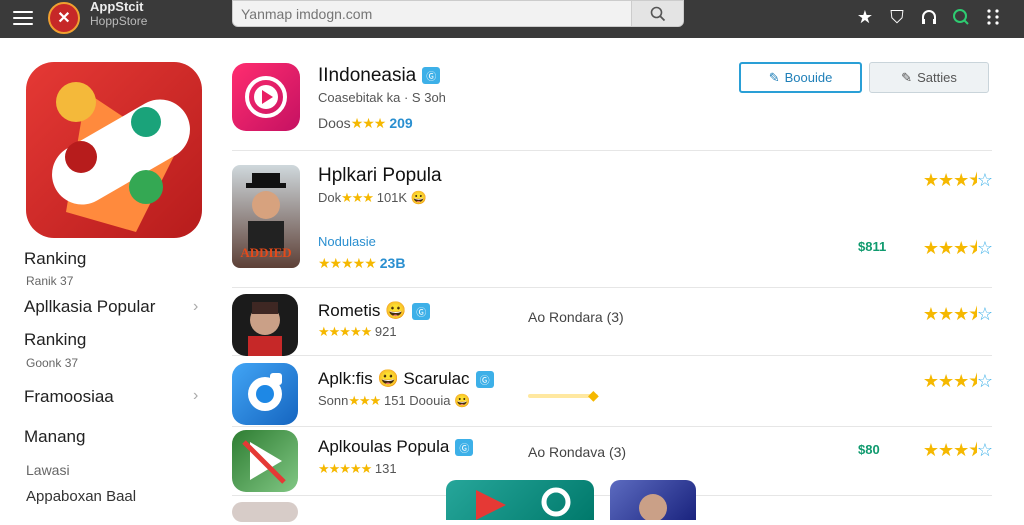 The width and height of the screenshot is (1024, 525). I want to click on price: $811, so click(872, 246).